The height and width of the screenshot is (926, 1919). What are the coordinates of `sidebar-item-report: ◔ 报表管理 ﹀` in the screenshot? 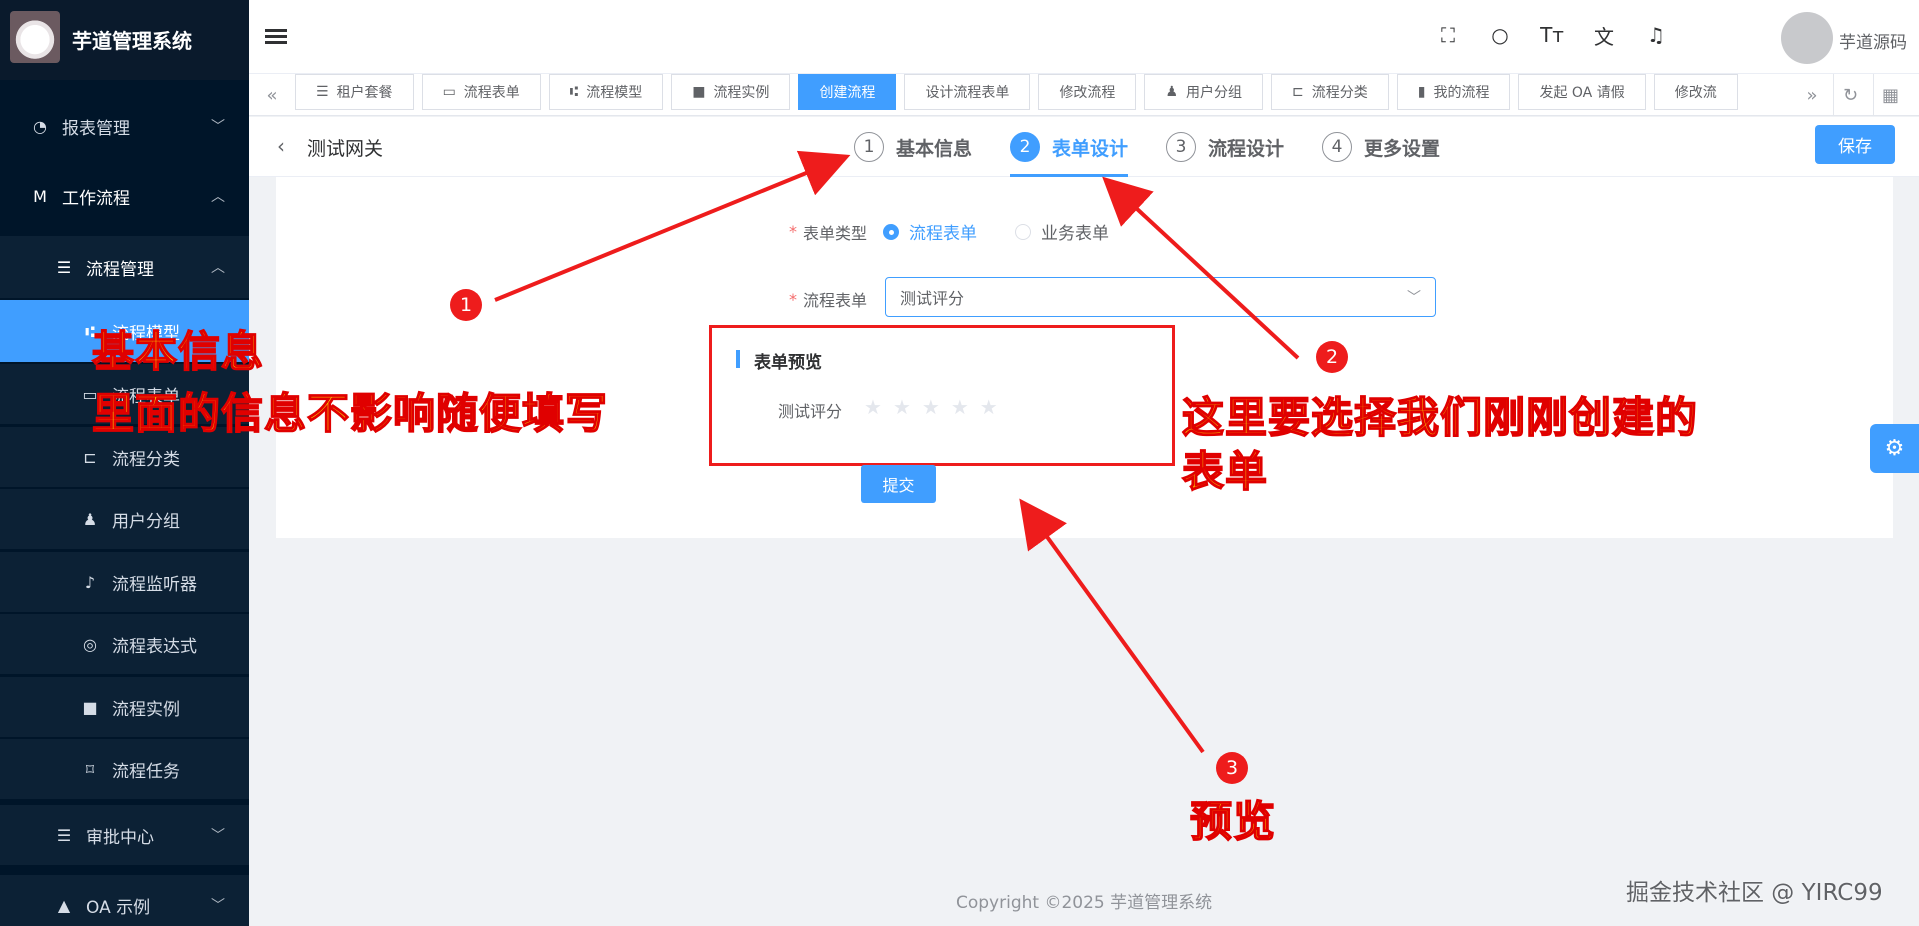 It's located at (124, 126).